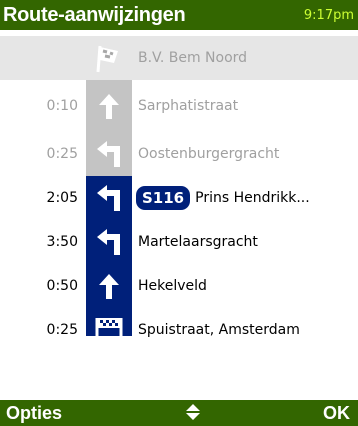  I want to click on step-time: 3:50, so click(62, 242).